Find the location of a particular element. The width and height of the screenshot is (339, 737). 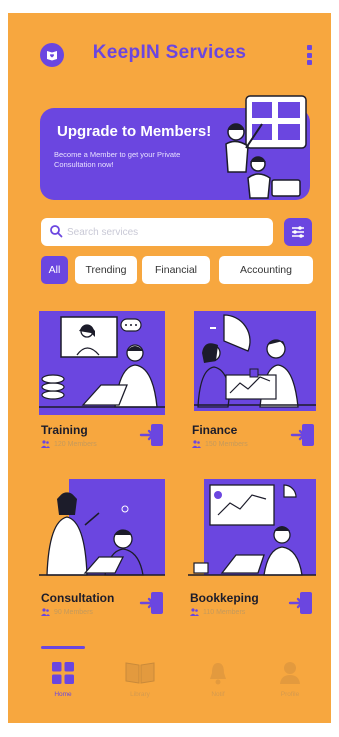

search-input is located at coordinates (165, 232).